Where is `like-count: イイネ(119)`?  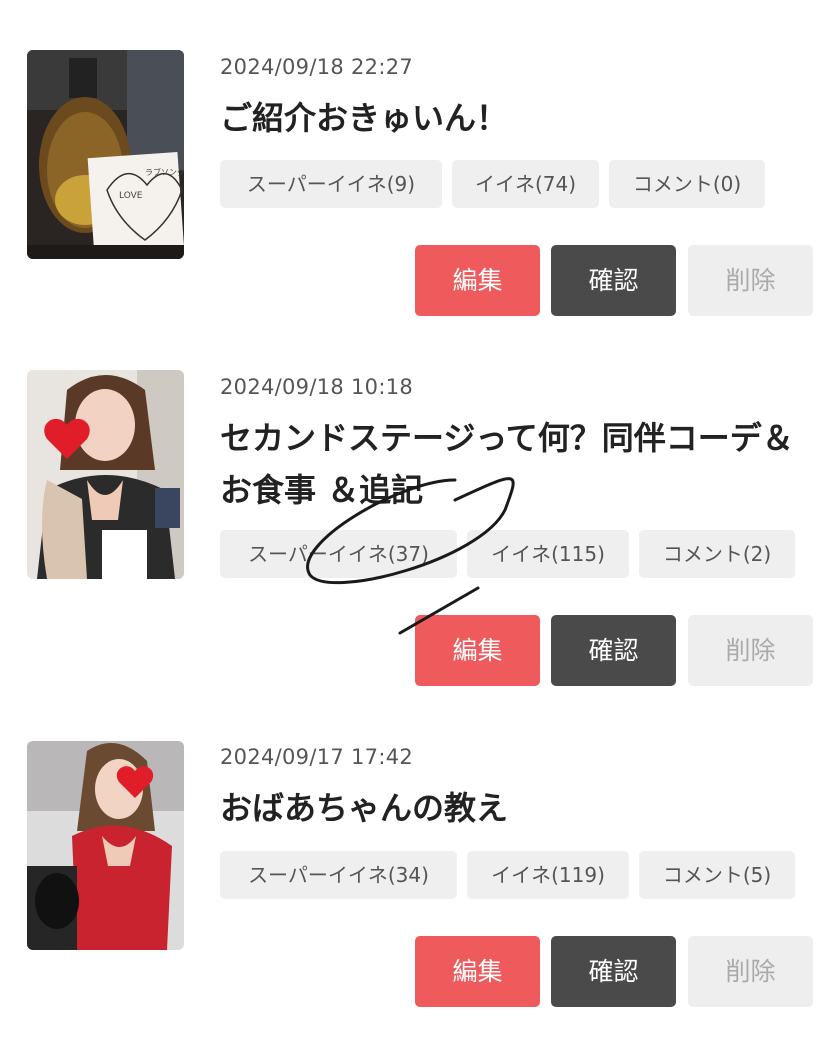 like-count: イイネ(119) is located at coordinates (548, 875).